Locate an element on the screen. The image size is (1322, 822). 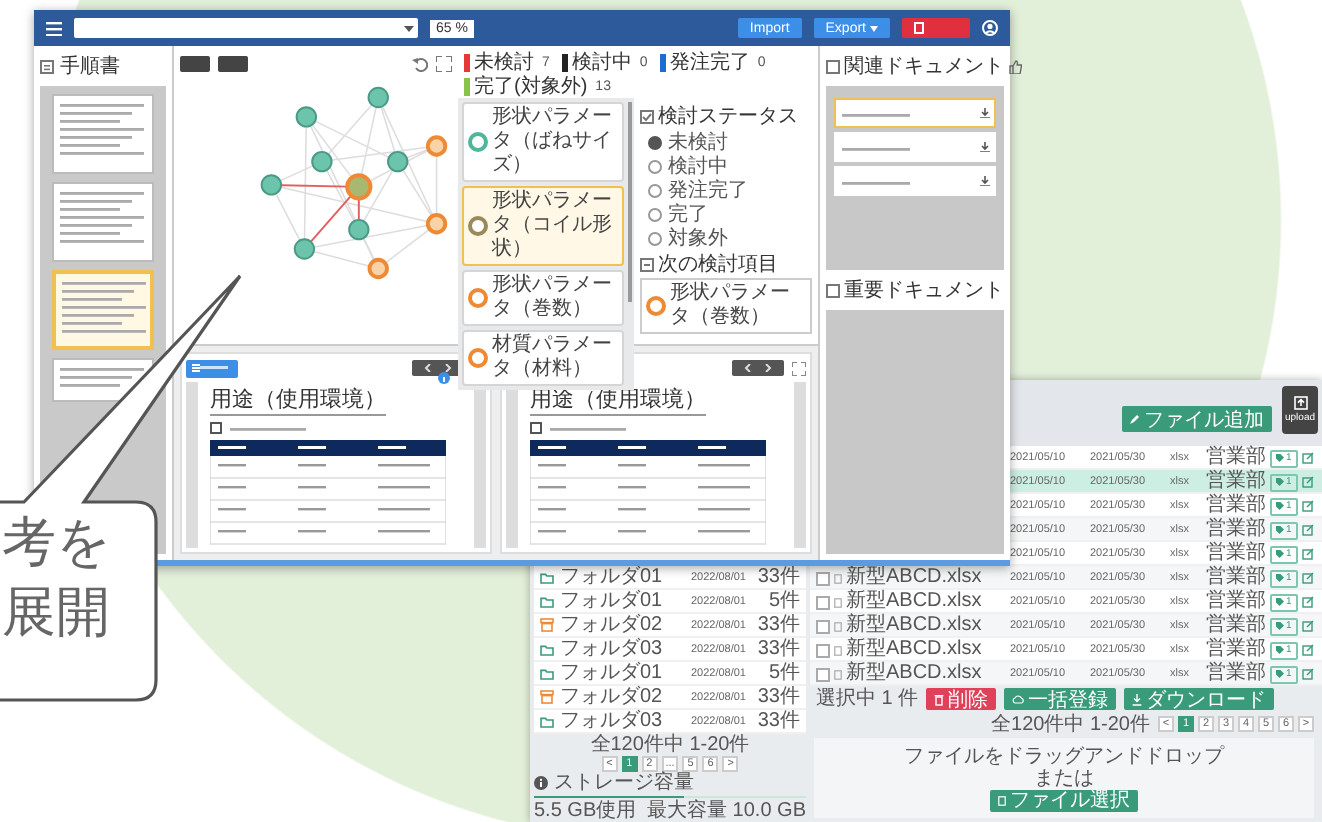
page-nav-button is located at coordinates (758, 368).